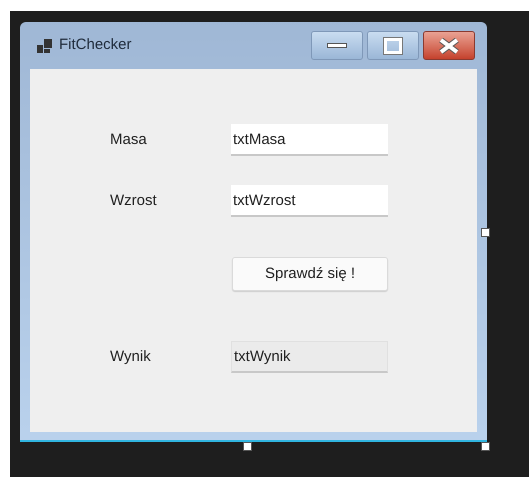 The width and height of the screenshot is (529, 477). I want to click on field-label: Masa, so click(129, 140).